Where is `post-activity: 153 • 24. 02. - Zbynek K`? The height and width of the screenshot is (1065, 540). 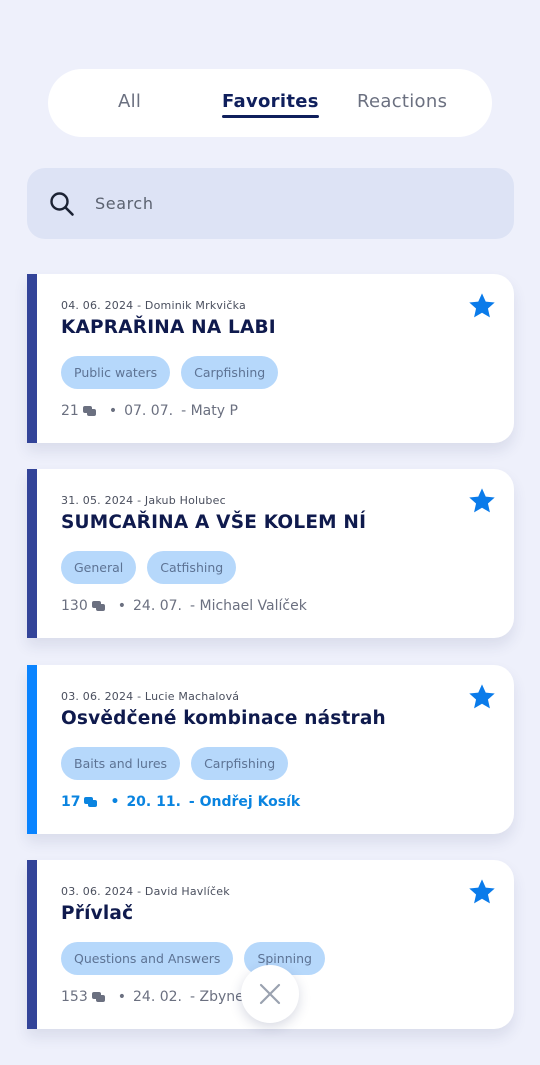
post-activity: 153 • 24. 02. - Zbynek K is located at coordinates (163, 997).